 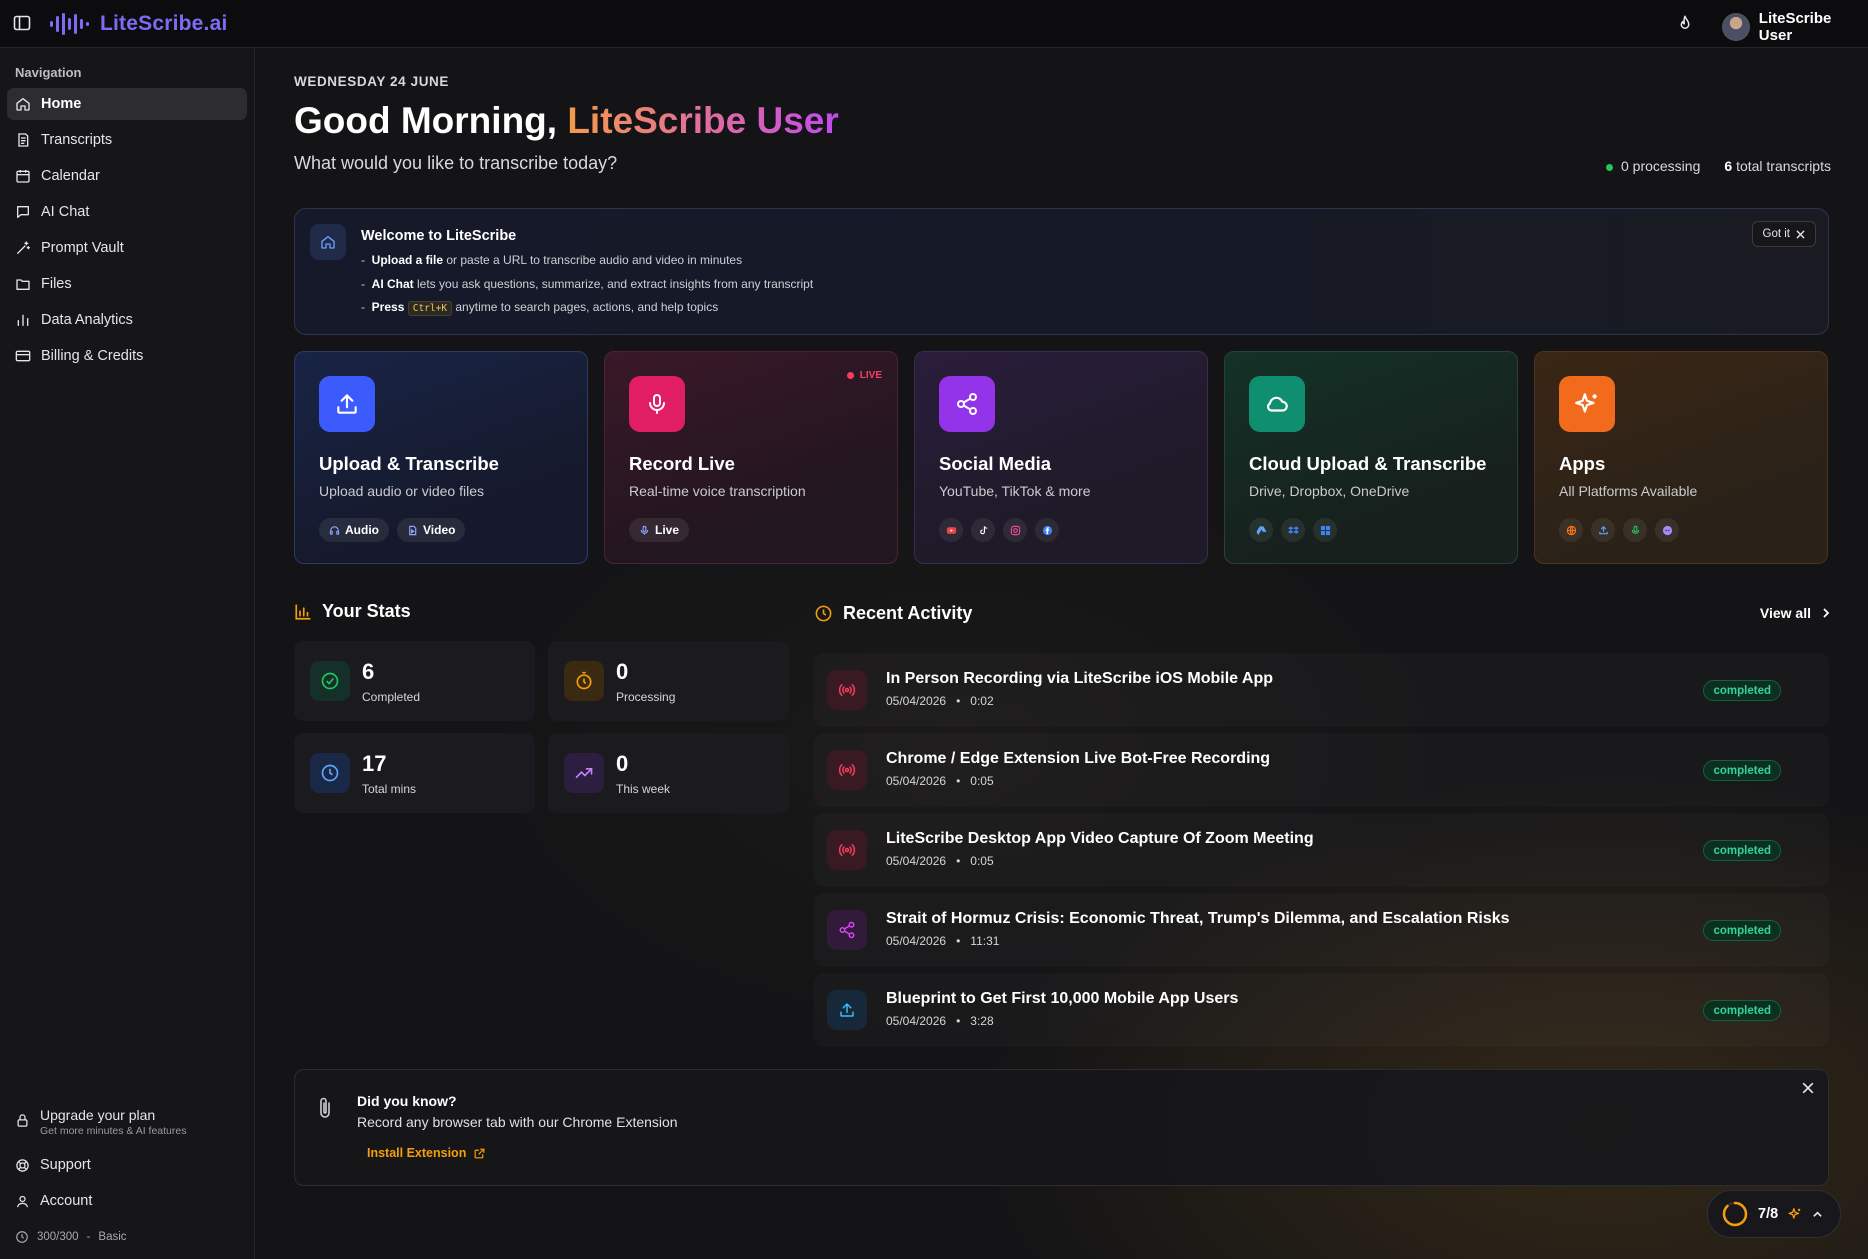 I want to click on home-icon, so click(x=328, y=242).